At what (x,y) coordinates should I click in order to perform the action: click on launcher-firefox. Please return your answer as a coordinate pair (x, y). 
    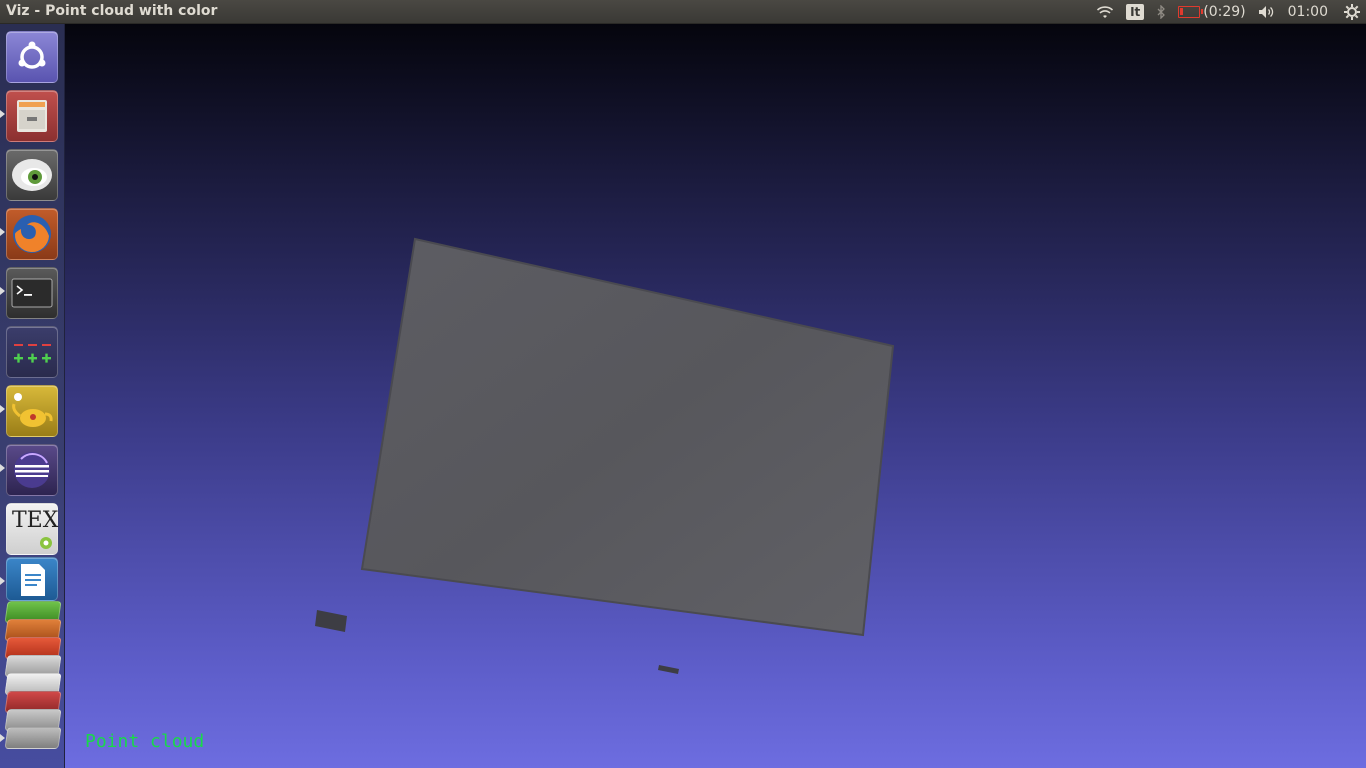
    Looking at the image, I should click on (32, 234).